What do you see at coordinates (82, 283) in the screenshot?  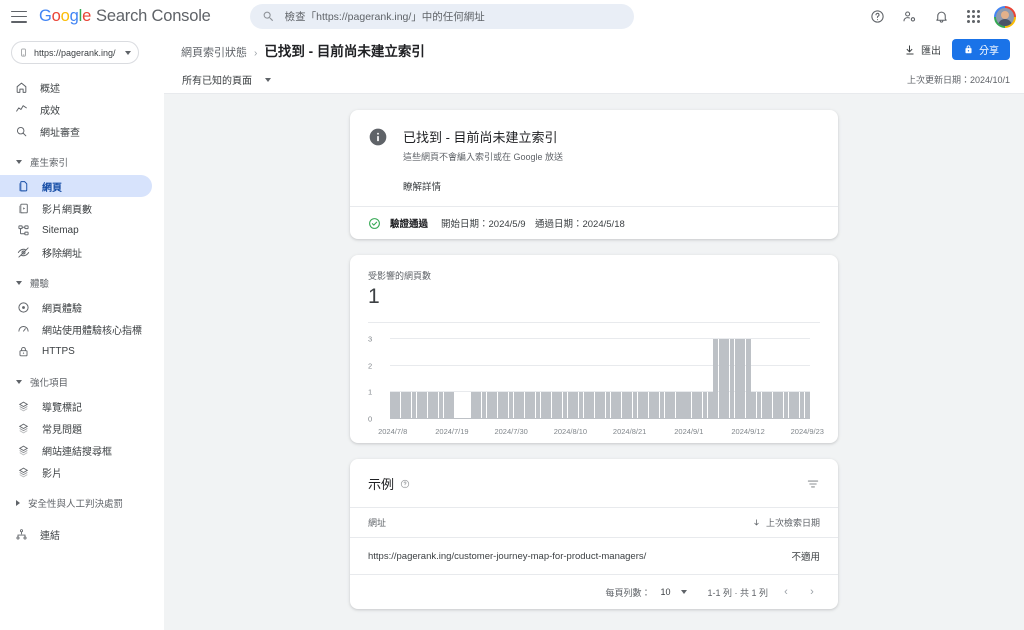 I see `sidebar-group-experience: 體驗` at bounding box center [82, 283].